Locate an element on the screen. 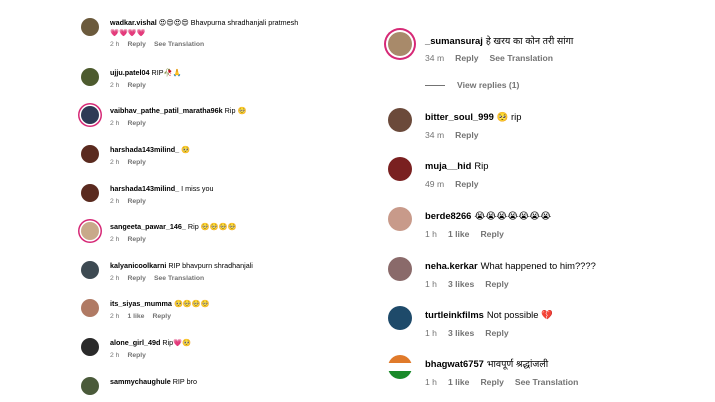 The width and height of the screenshot is (715, 402). comment-username: wadkar.vishal is located at coordinates (133, 22).